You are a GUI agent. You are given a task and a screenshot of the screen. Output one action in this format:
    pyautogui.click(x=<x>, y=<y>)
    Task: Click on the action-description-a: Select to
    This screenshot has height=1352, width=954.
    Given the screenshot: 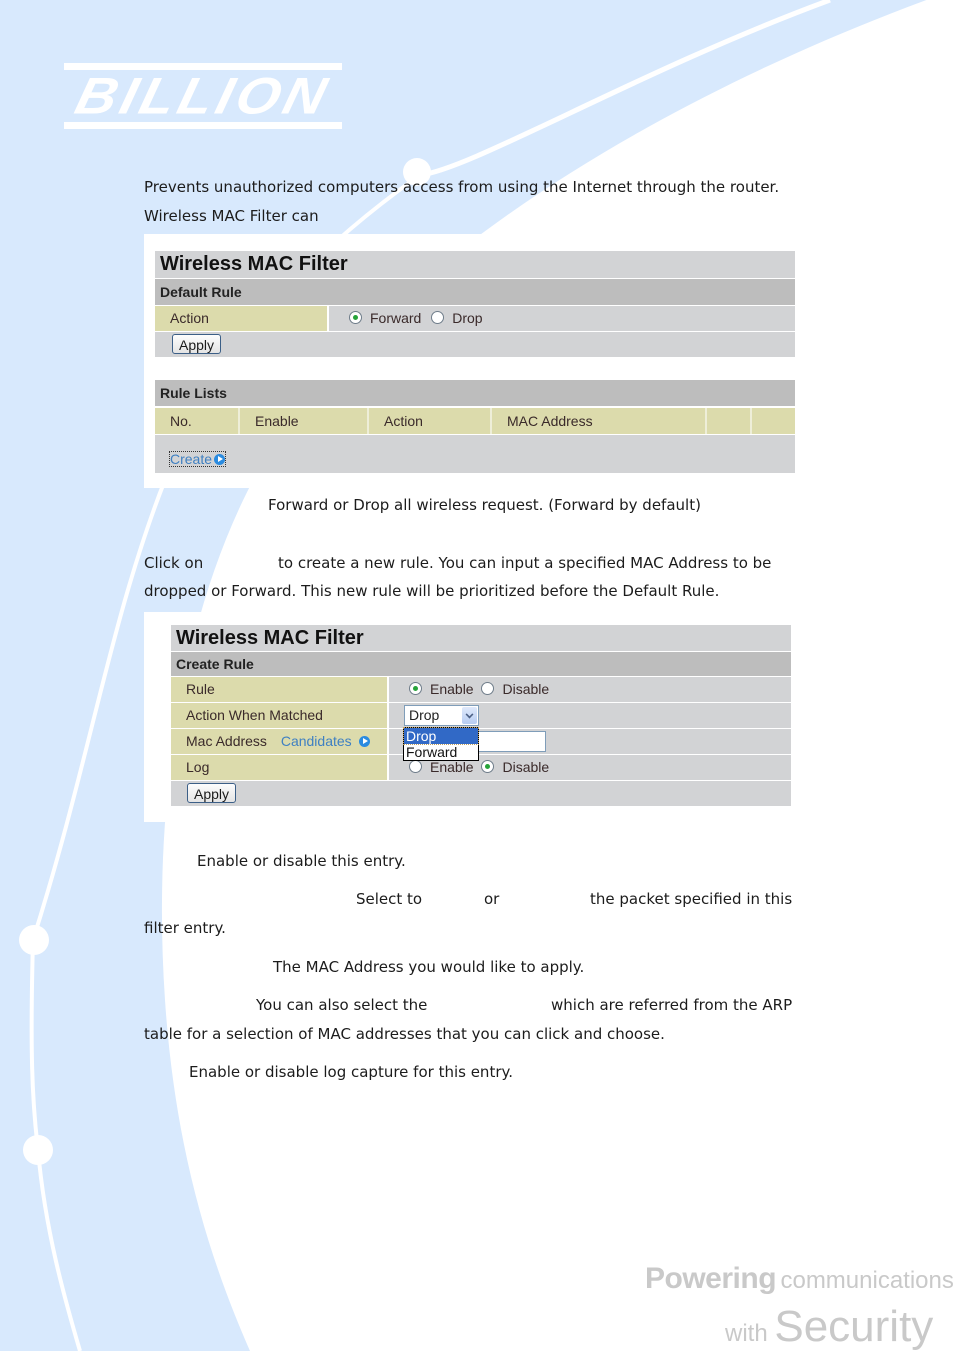 What is the action you would take?
    pyautogui.click(x=389, y=899)
    